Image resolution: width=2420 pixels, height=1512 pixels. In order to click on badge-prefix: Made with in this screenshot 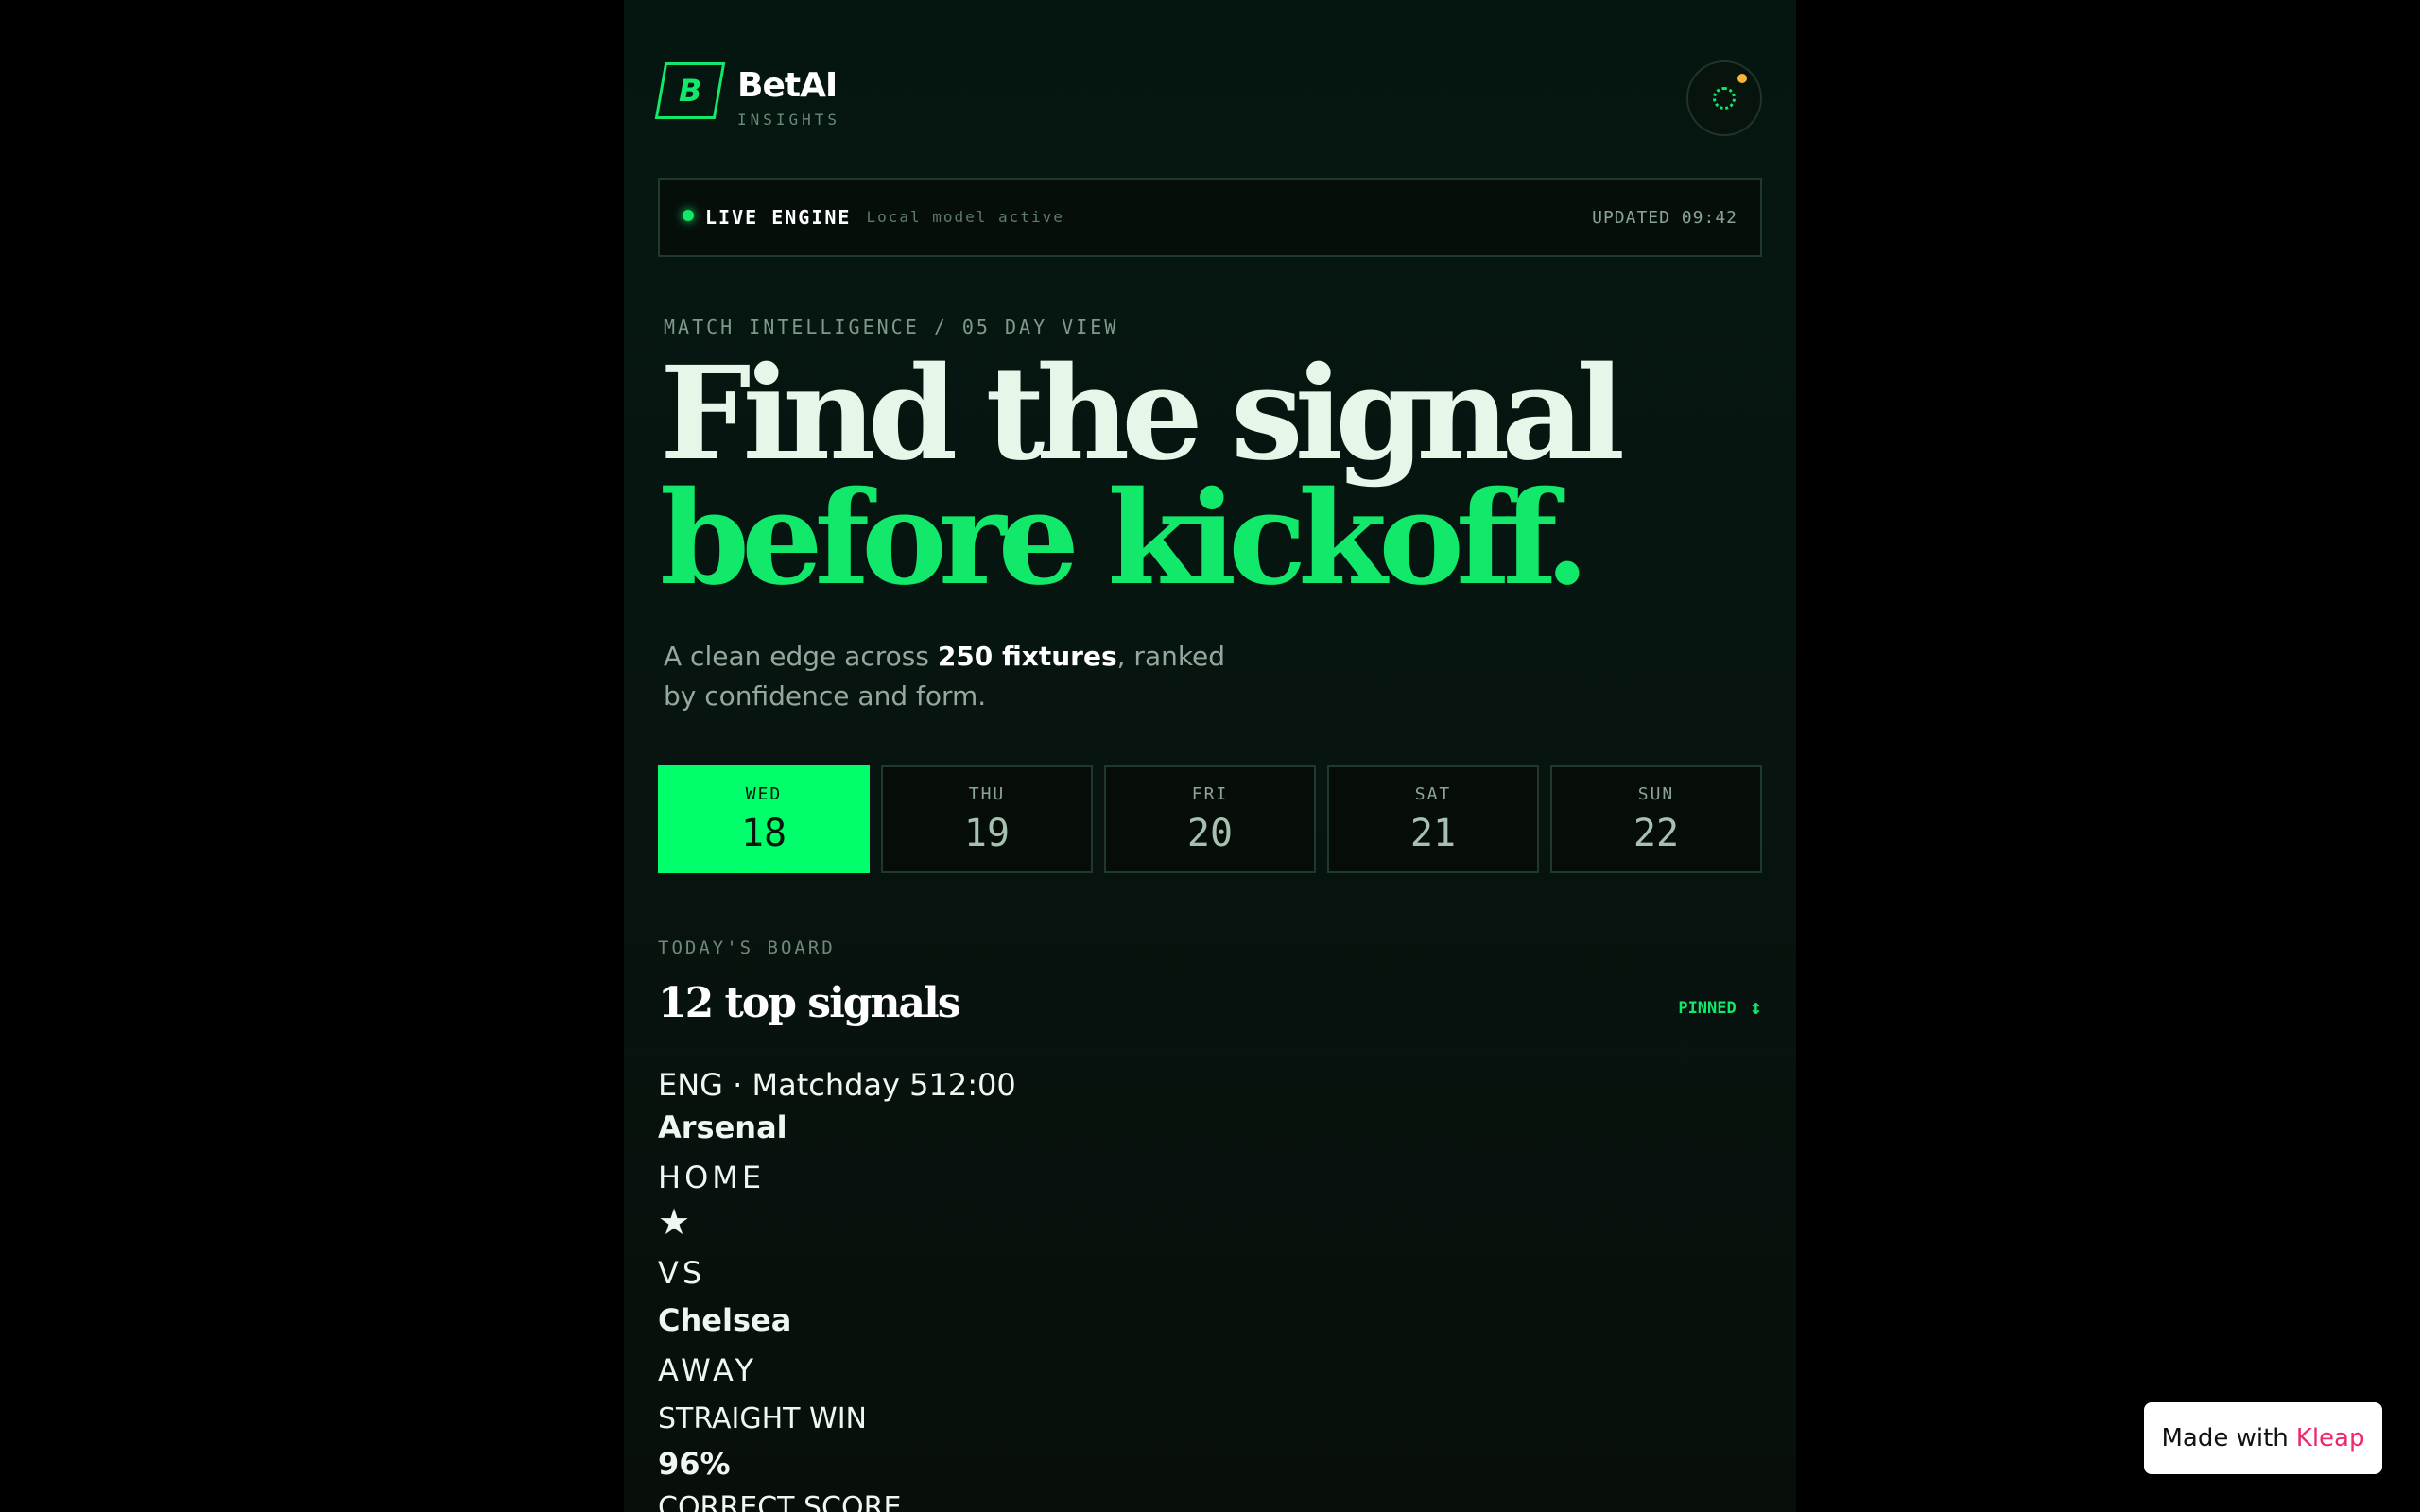, I will do `click(2225, 1438)`.